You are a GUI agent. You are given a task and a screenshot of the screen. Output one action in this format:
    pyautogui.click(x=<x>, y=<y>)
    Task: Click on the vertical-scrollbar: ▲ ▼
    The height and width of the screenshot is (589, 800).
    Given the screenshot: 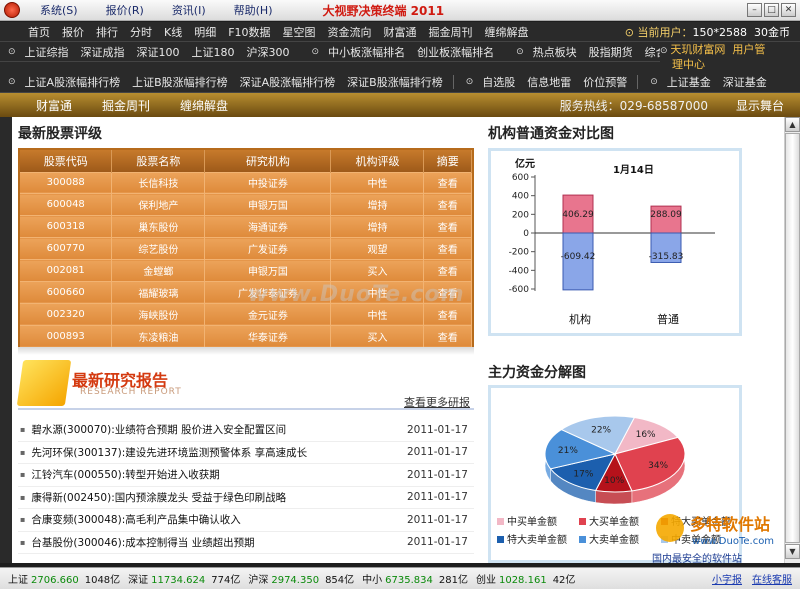 What is the action you would take?
    pyautogui.click(x=792, y=340)
    